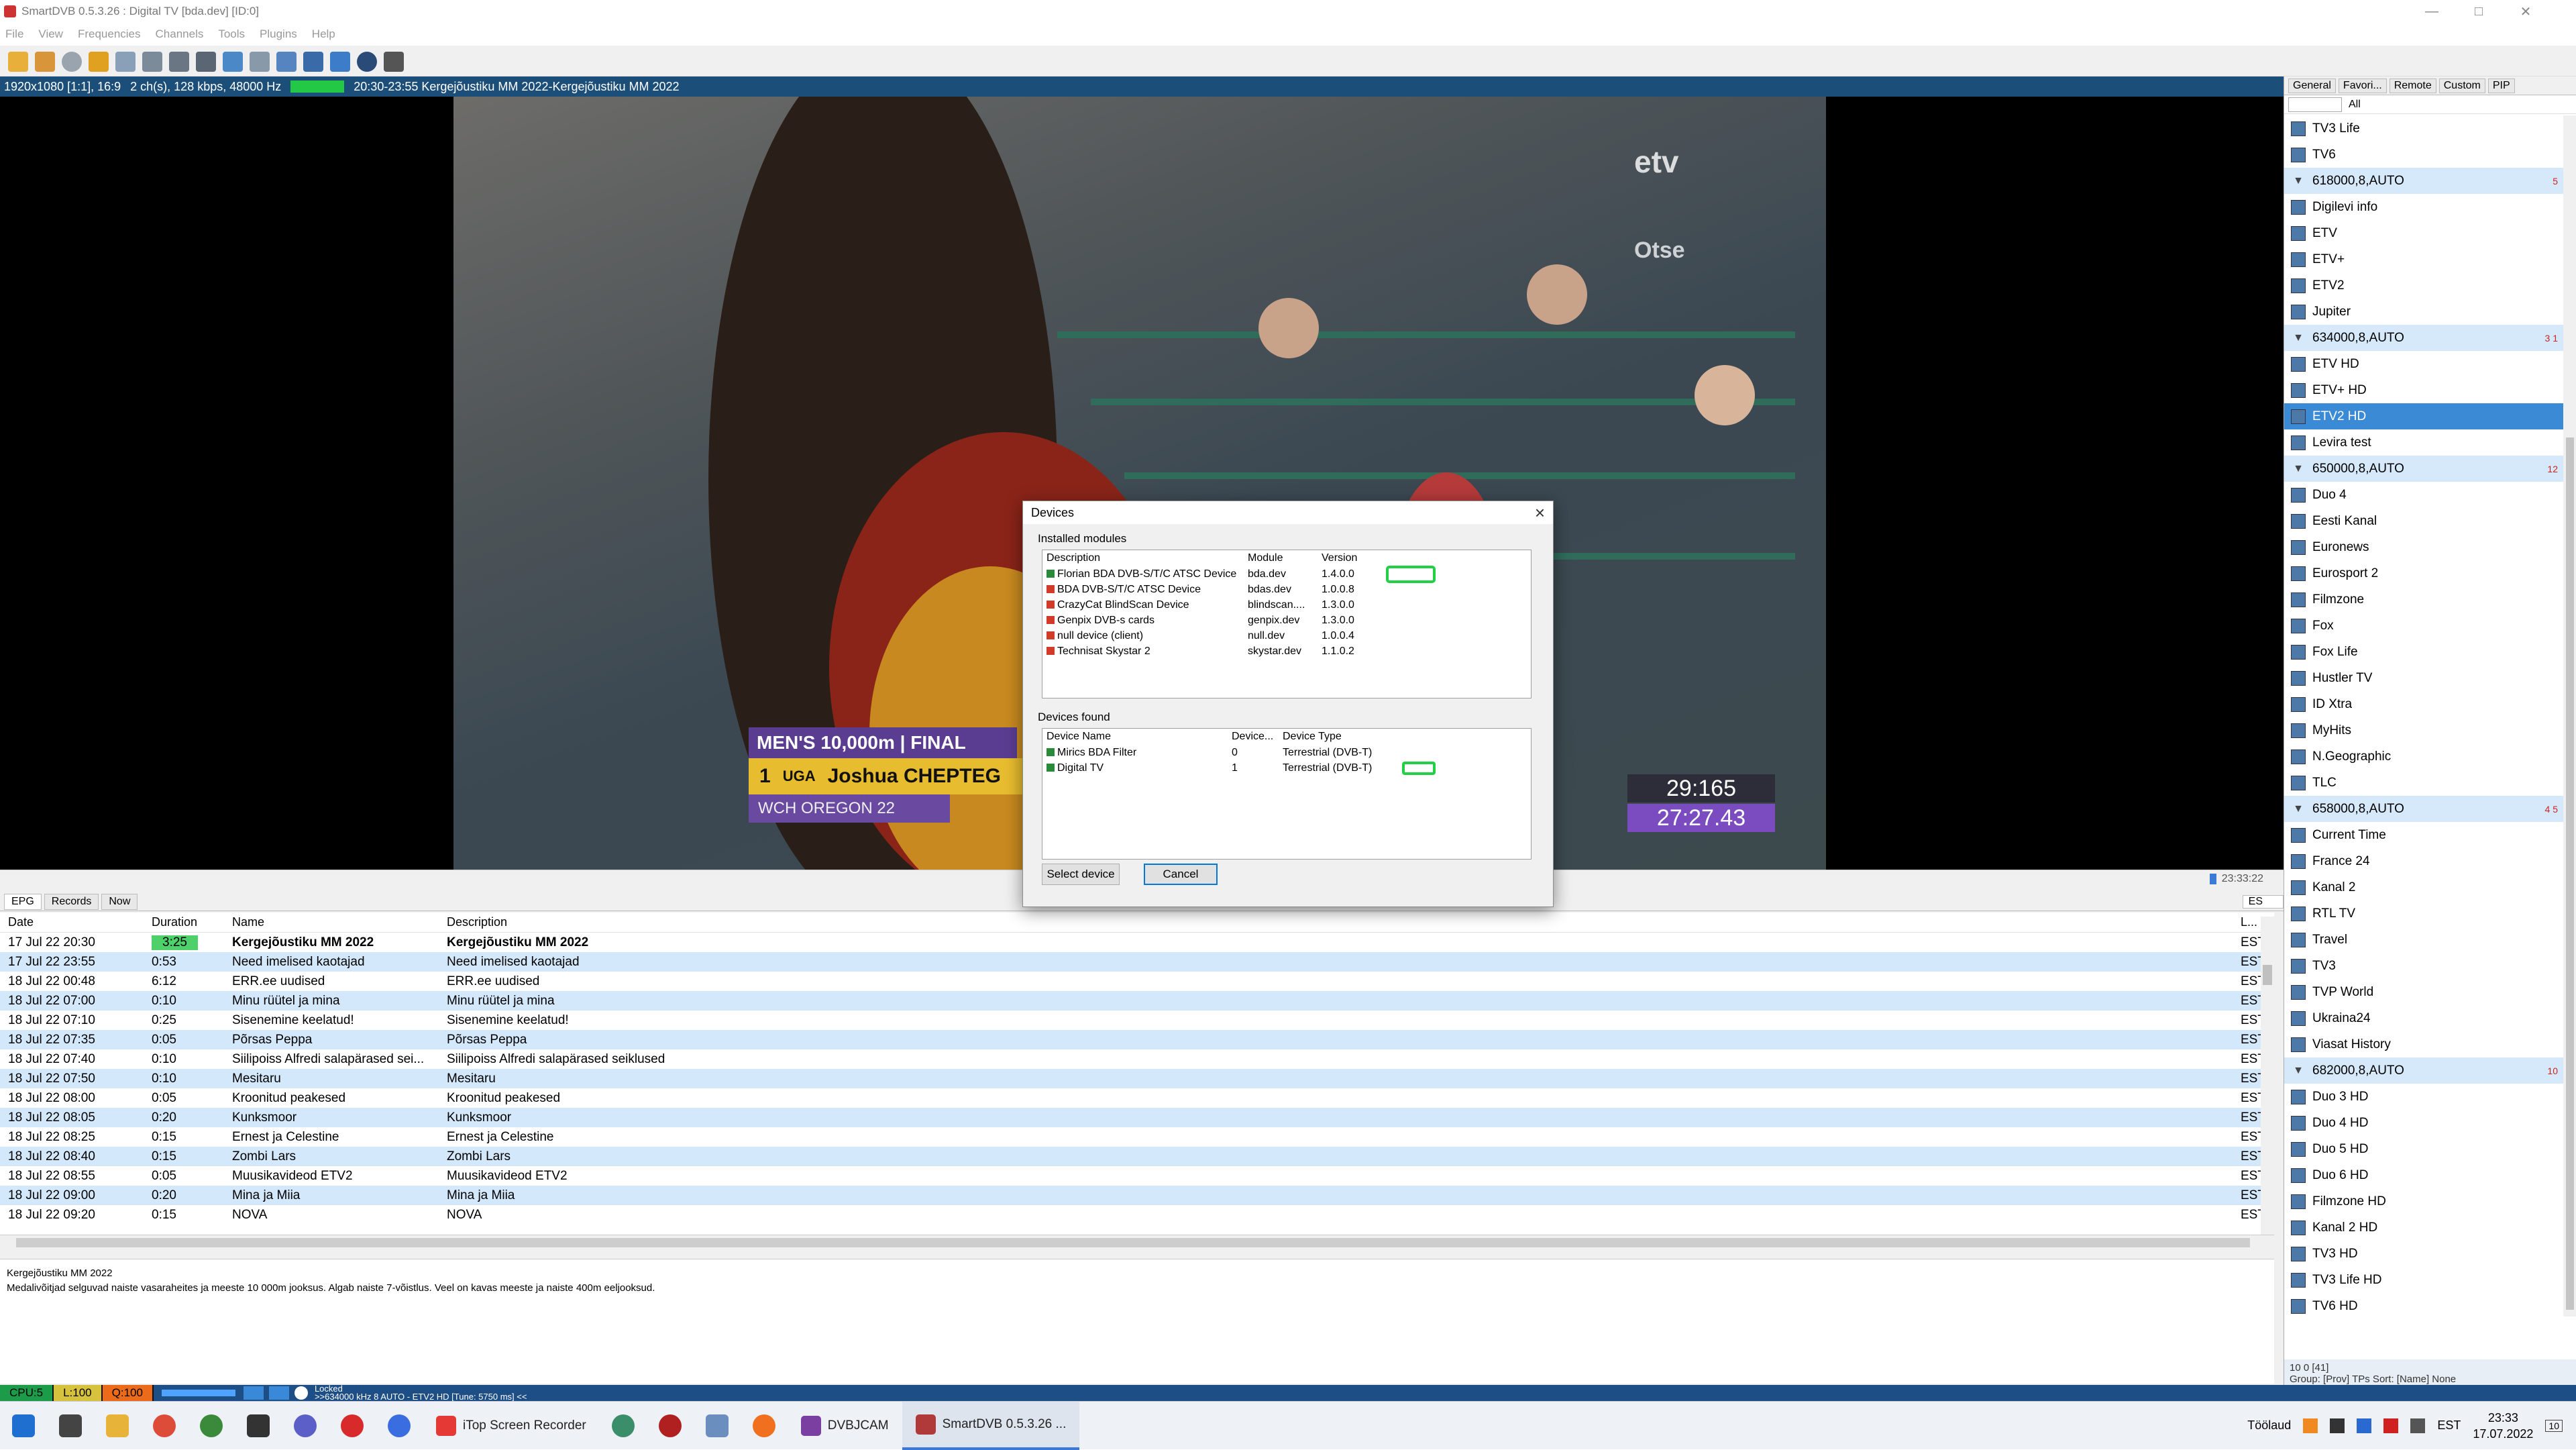 This screenshot has width=2576, height=1450. Describe the element at coordinates (99, 62) in the screenshot. I see `back-arrow-icon` at that location.